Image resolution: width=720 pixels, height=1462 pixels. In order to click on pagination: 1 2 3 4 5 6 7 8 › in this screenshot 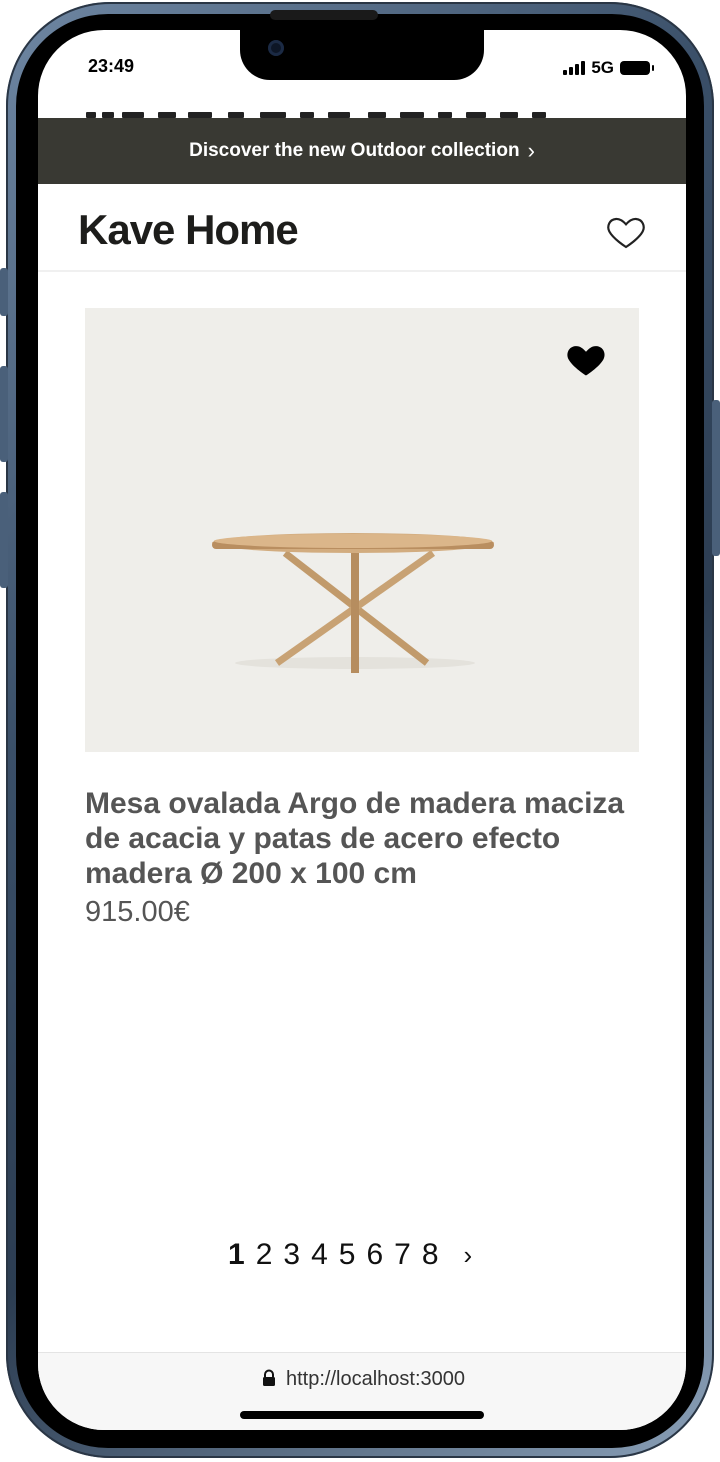, I will do `click(350, 1255)`.